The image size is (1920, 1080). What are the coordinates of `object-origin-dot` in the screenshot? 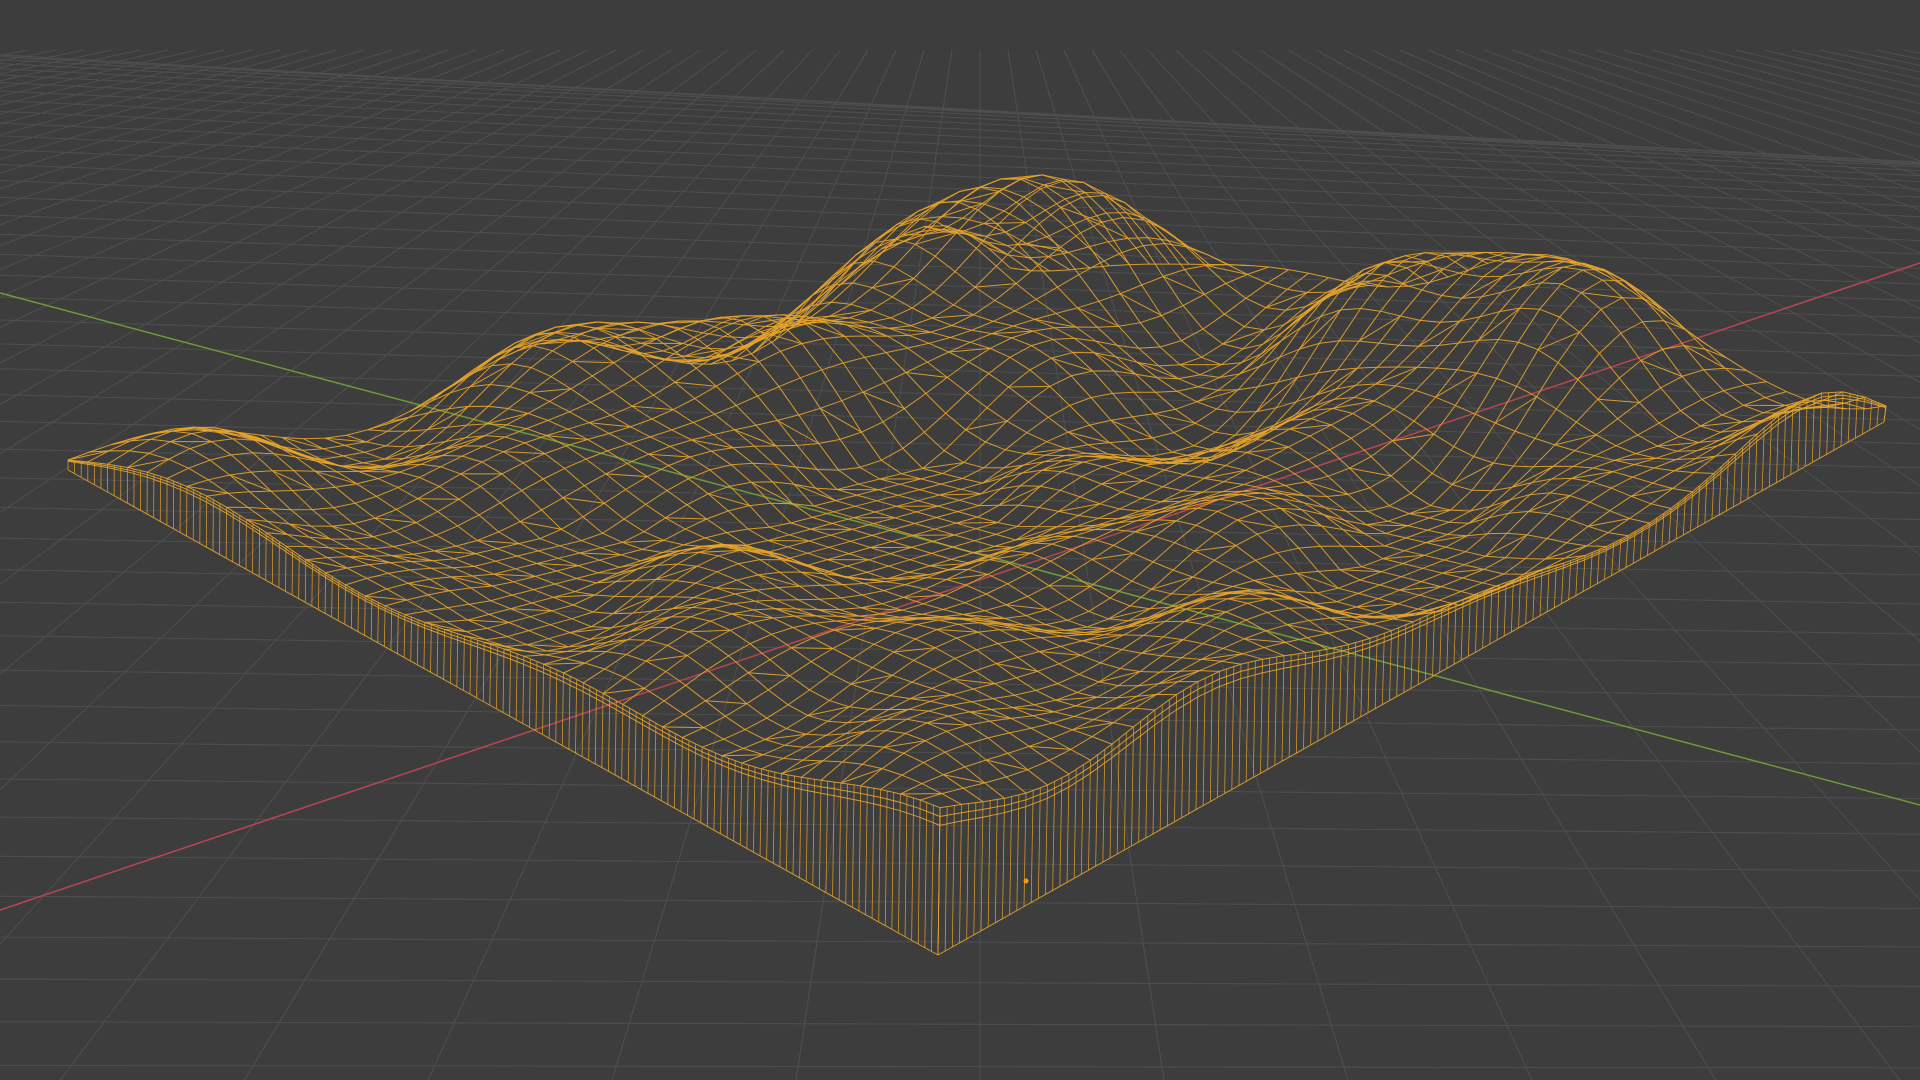 It's located at (1026, 881).